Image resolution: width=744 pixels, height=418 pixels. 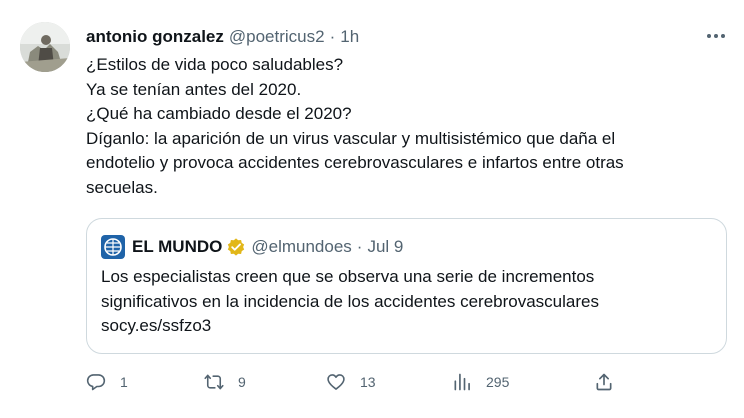 What do you see at coordinates (124, 382) in the screenshot?
I see `reply-count: 1` at bounding box center [124, 382].